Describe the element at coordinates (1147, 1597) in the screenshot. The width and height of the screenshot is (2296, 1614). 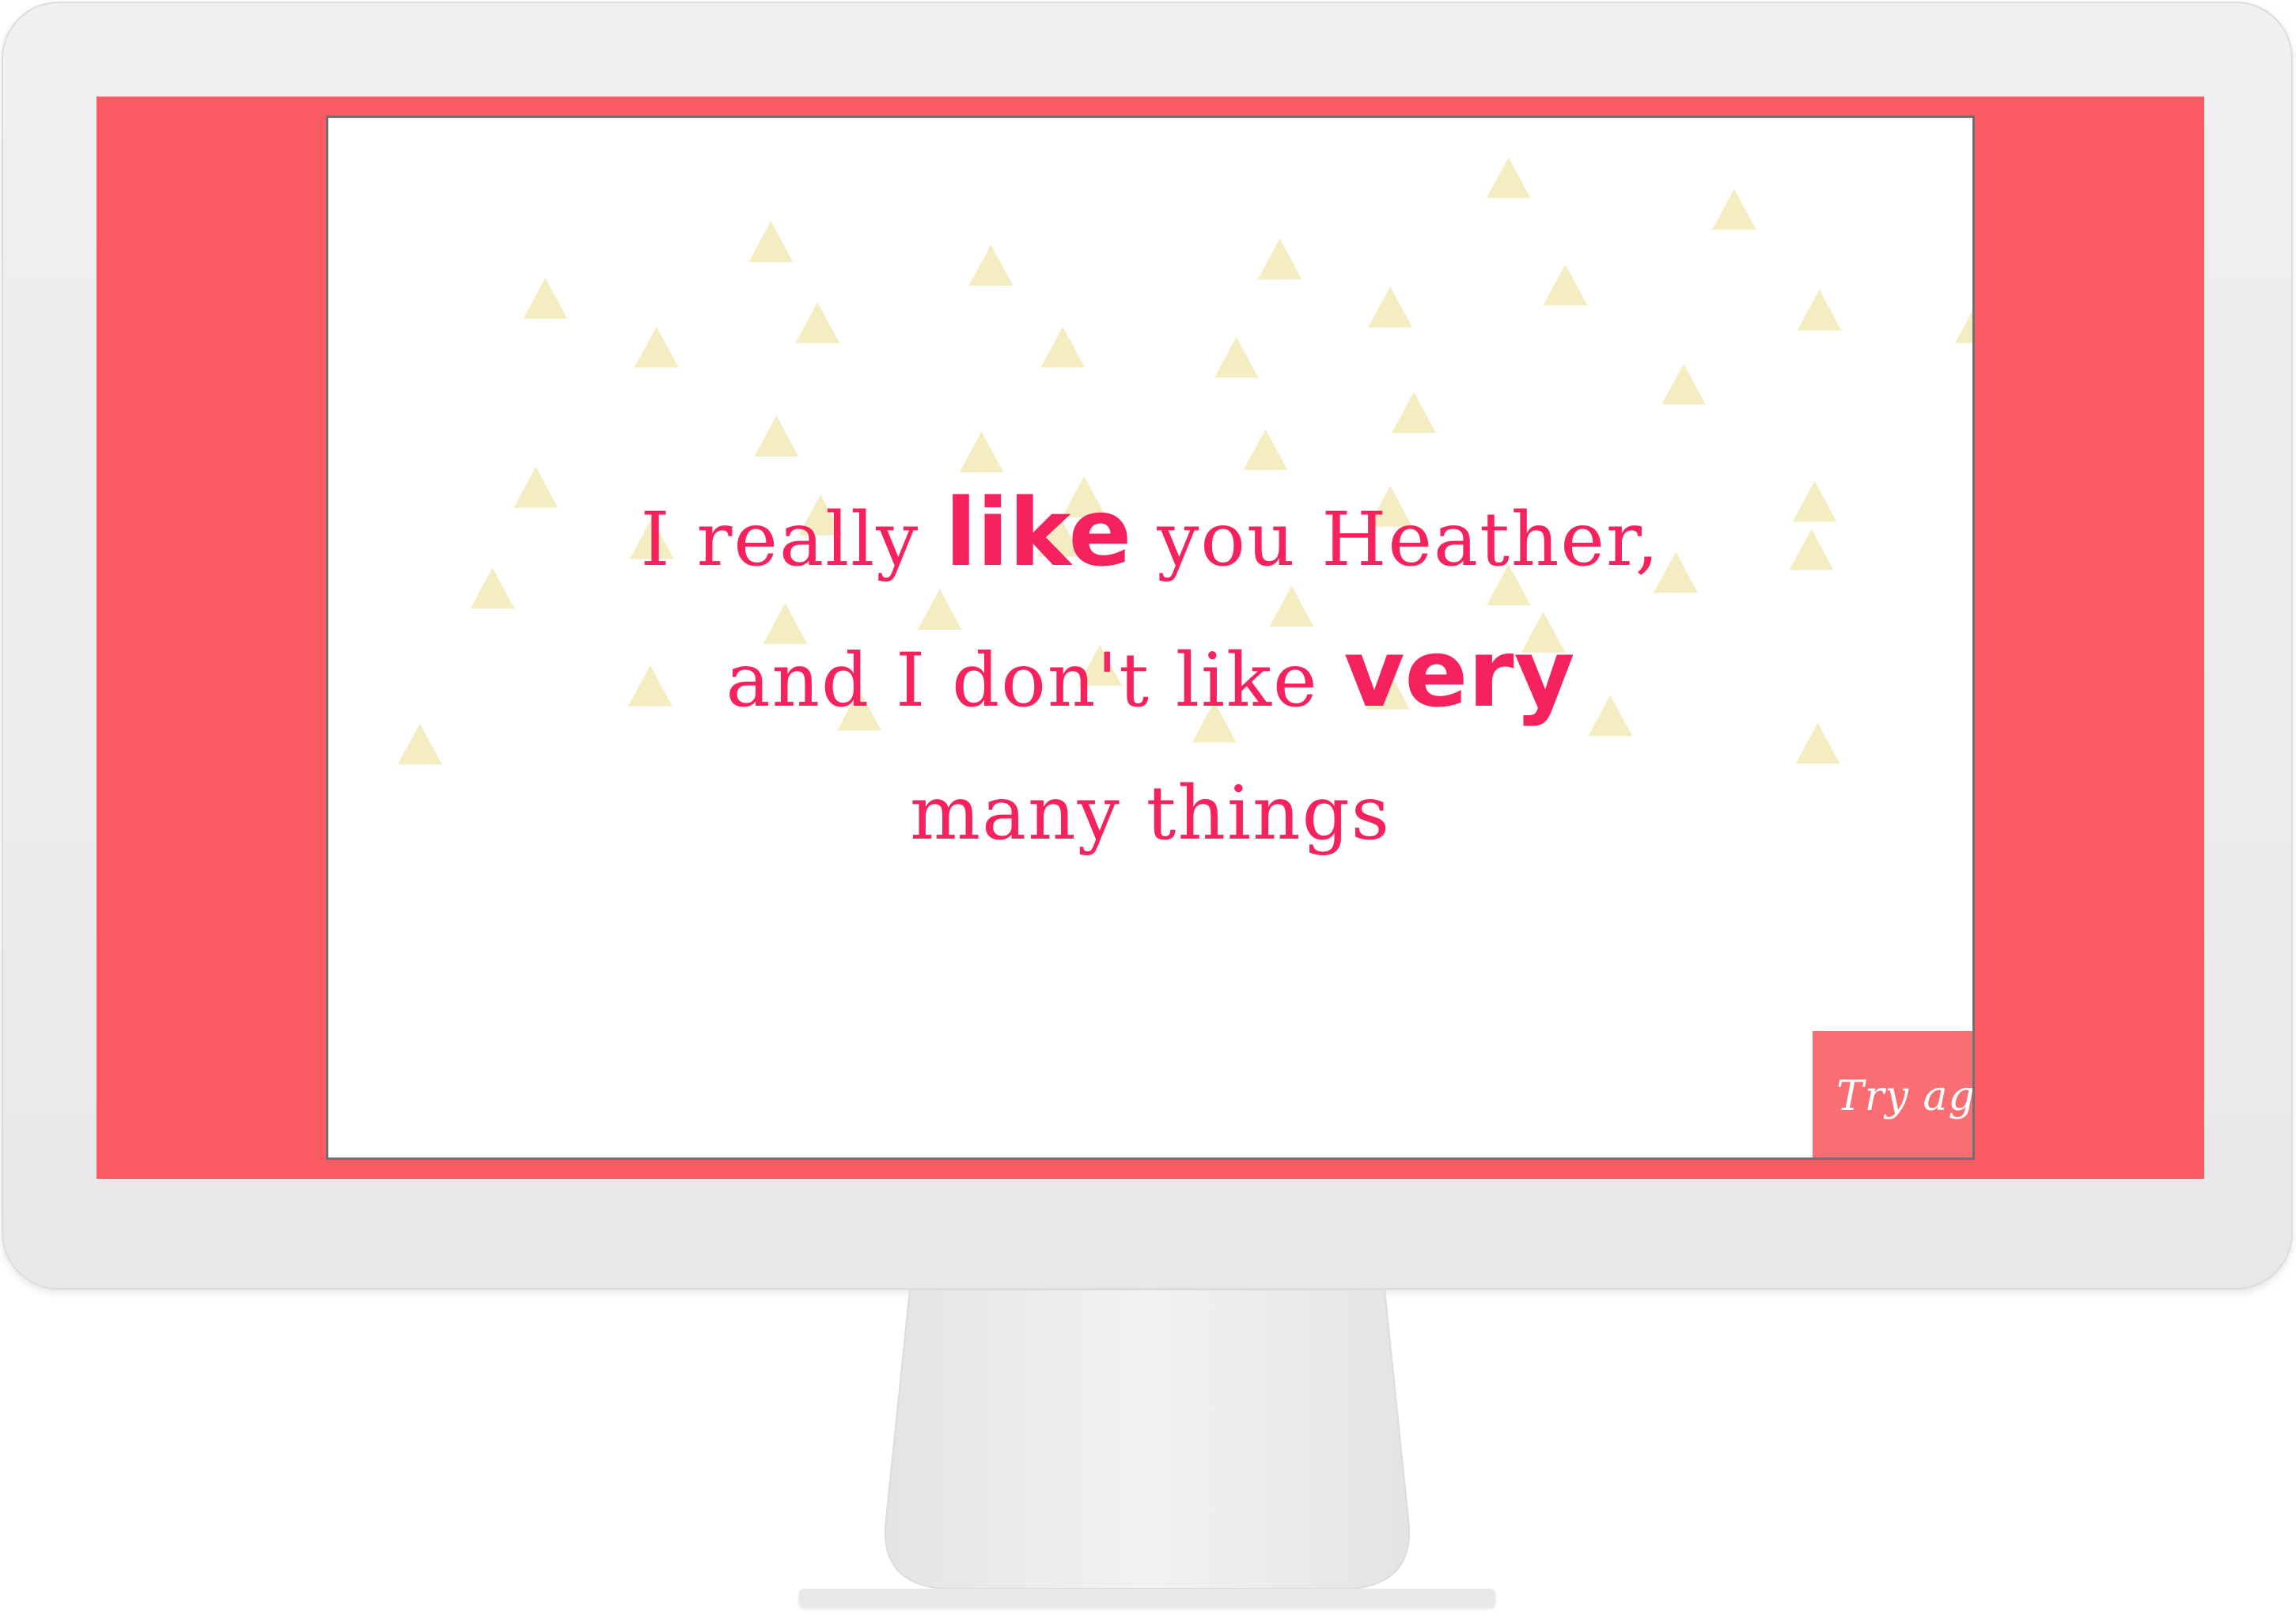
I see `monitor-stand-base` at that location.